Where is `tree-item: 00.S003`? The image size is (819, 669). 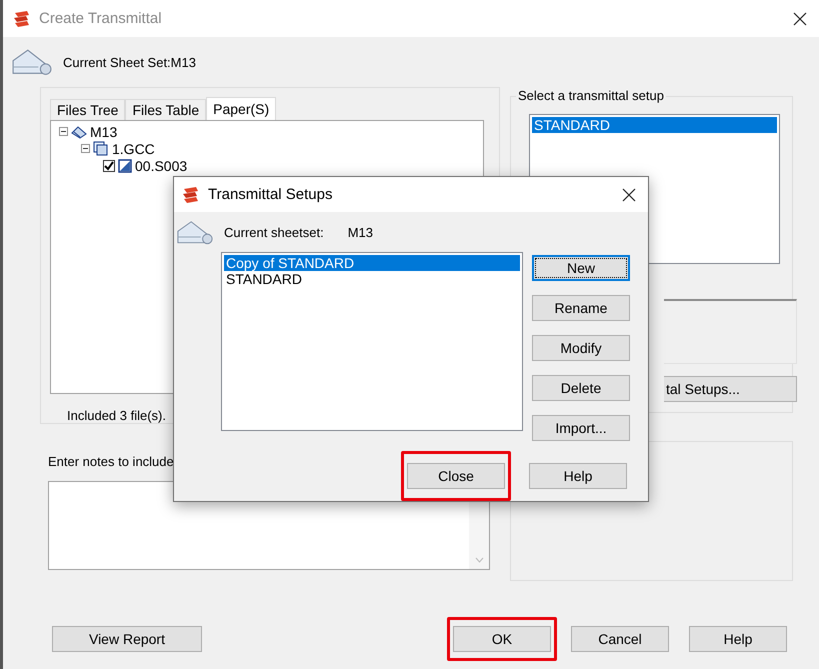 tree-item: 00.S003 is located at coordinates (161, 166).